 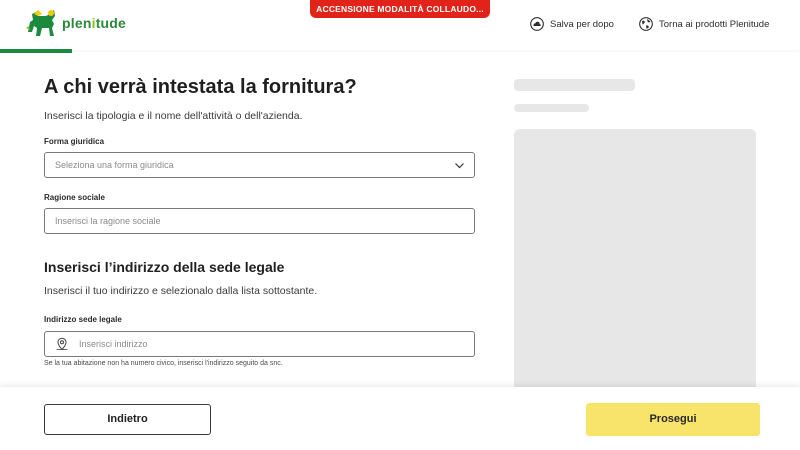 What do you see at coordinates (714, 24) in the screenshot?
I see `back-to-products-label: Torna ai prodotti Plenitude` at bounding box center [714, 24].